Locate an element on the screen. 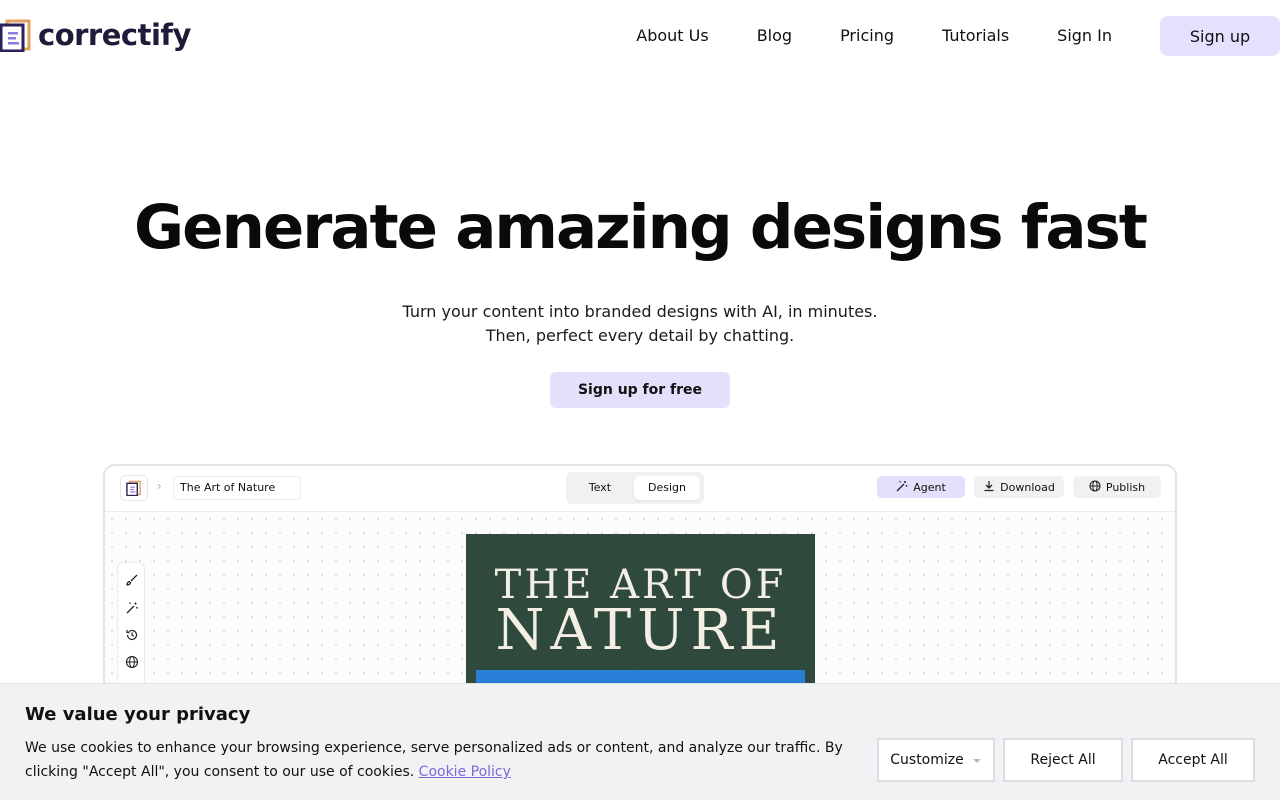 Image resolution: width=1280 pixels, height=800 pixels. document-title-input: The Art of Nature is located at coordinates (237, 488).